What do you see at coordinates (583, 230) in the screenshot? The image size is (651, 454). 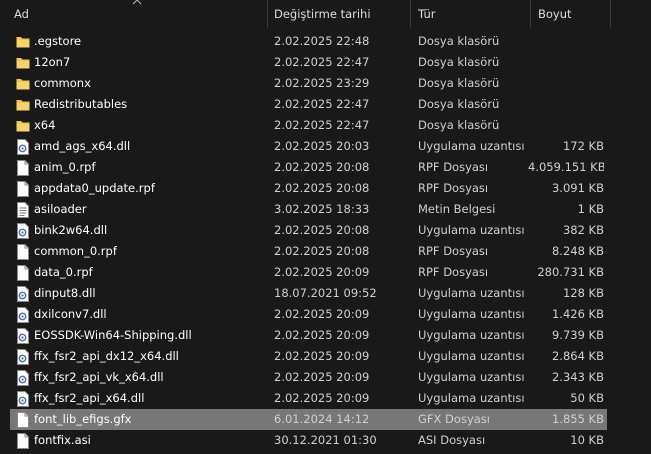 I see `file-size: 382 KB` at bounding box center [583, 230].